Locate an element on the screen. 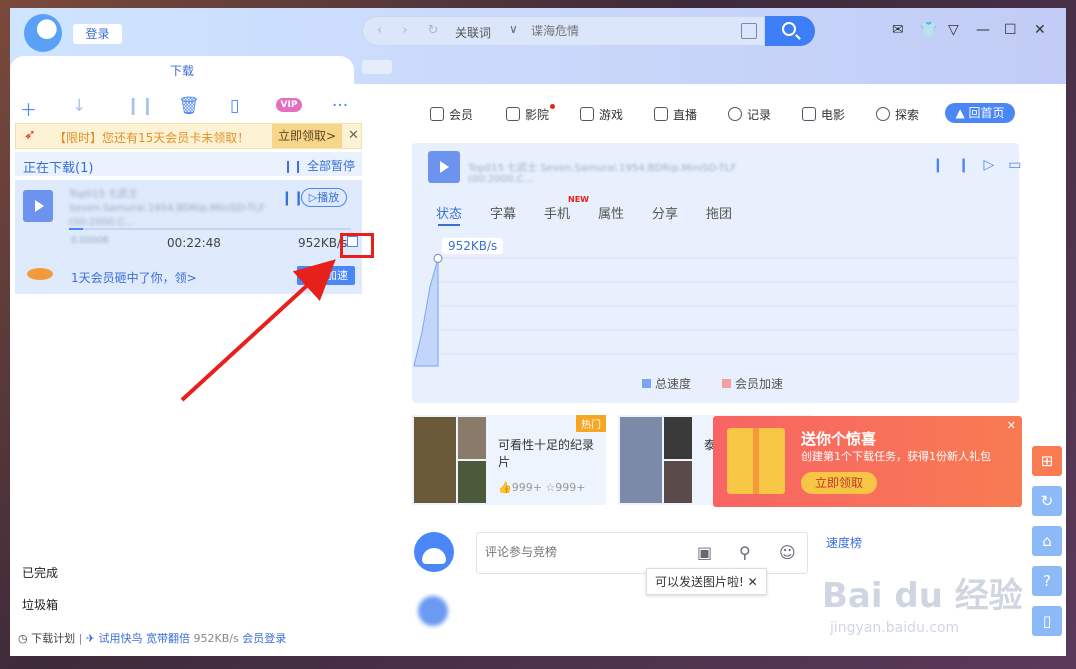 This screenshot has width=1076, height=669. nav-live-label: 直播 is located at coordinates (685, 115).